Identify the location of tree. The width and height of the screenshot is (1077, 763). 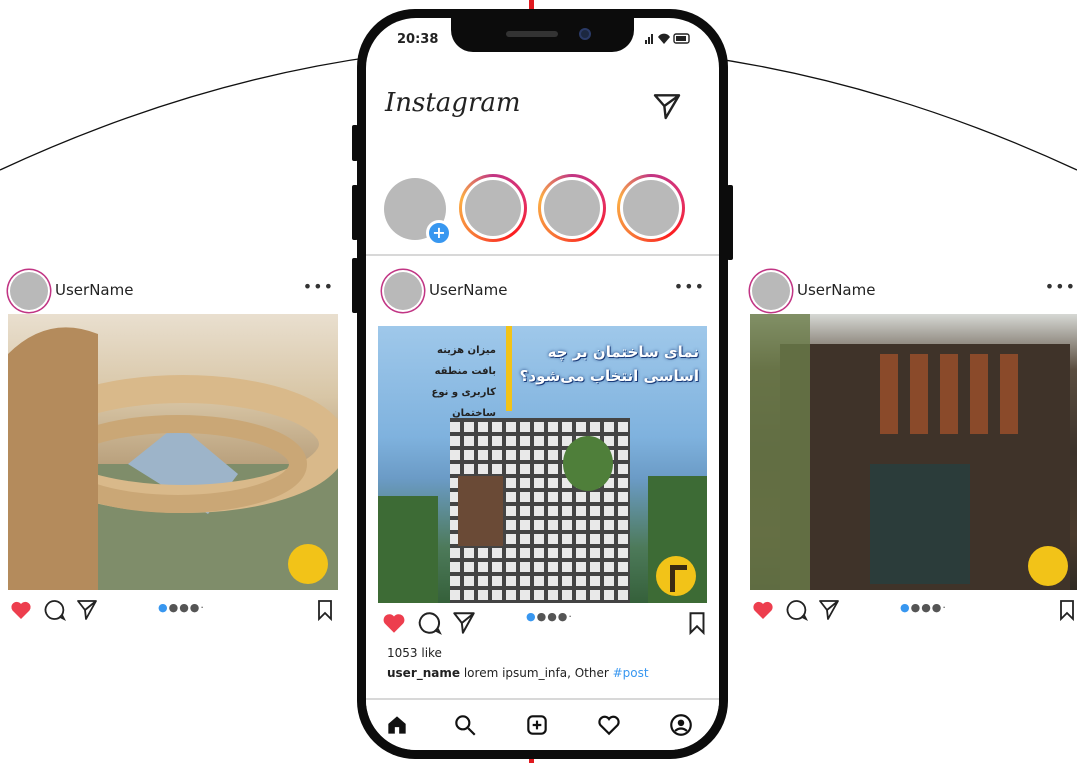
(588, 463).